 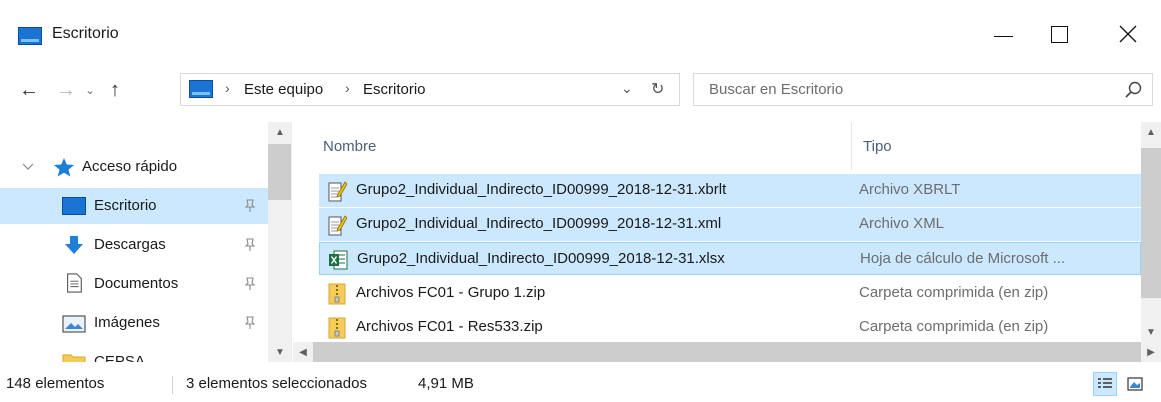 What do you see at coordinates (115, 90) in the screenshot?
I see `up-button: ↑` at bounding box center [115, 90].